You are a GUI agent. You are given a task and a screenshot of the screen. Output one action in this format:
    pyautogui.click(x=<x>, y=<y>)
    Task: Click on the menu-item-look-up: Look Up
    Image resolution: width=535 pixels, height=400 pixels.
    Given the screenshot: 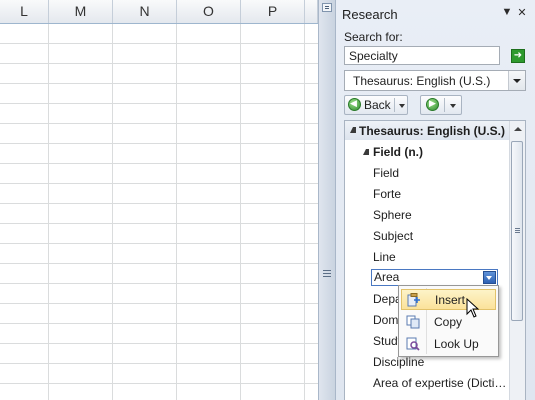 What is the action you would take?
    pyautogui.click(x=448, y=344)
    